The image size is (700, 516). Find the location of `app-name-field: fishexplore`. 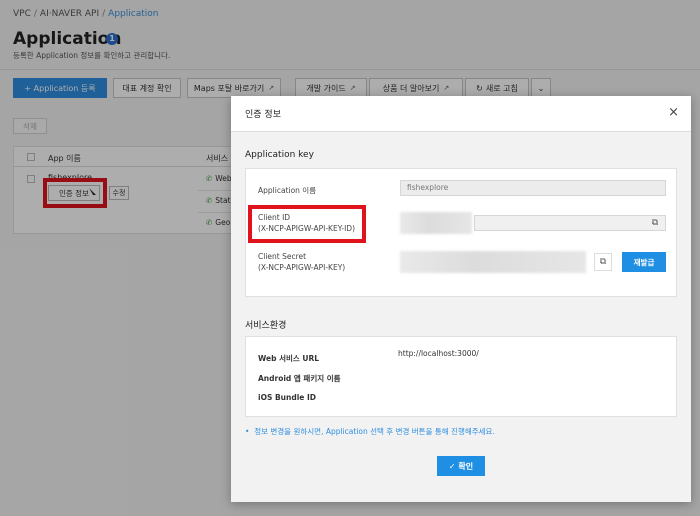

app-name-field: fishexplore is located at coordinates (533, 188).